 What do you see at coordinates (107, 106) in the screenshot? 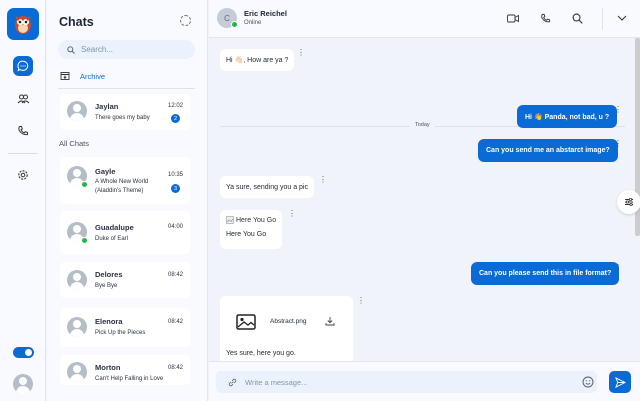
I see `chat-name: Jaylan` at bounding box center [107, 106].